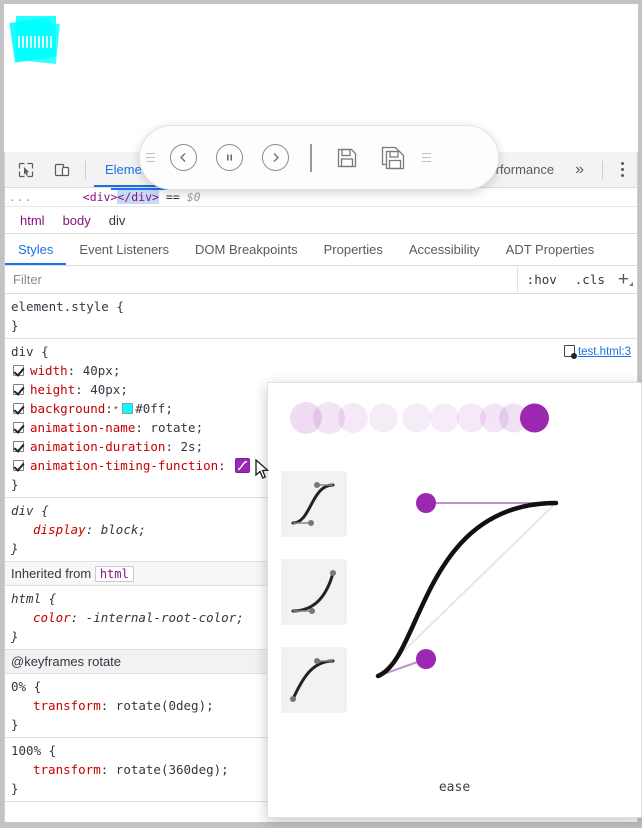 Image resolution: width=642 pixels, height=828 pixels. I want to click on inspect-cursor-icon, so click(26, 170).